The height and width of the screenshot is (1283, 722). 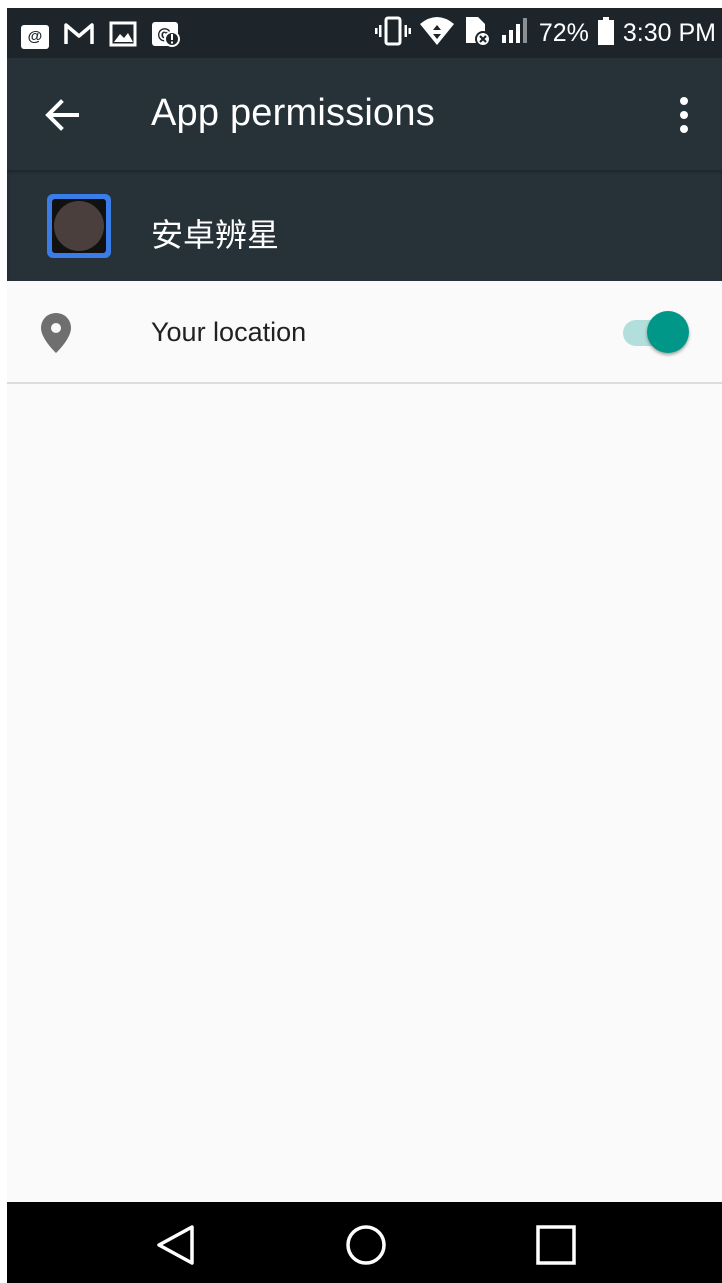 I want to click on battery-icon, so click(x=606, y=33).